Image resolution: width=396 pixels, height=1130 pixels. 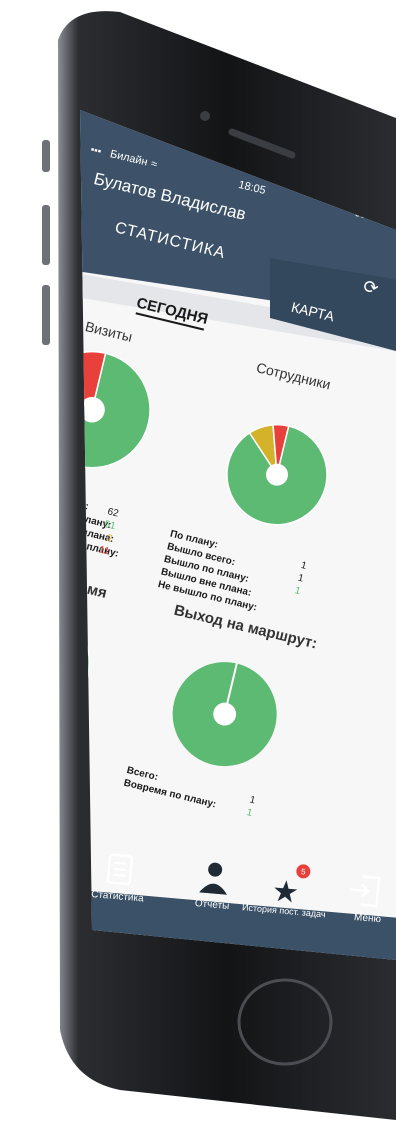 I want to click on document-icon-line2, so click(x=119, y=869).